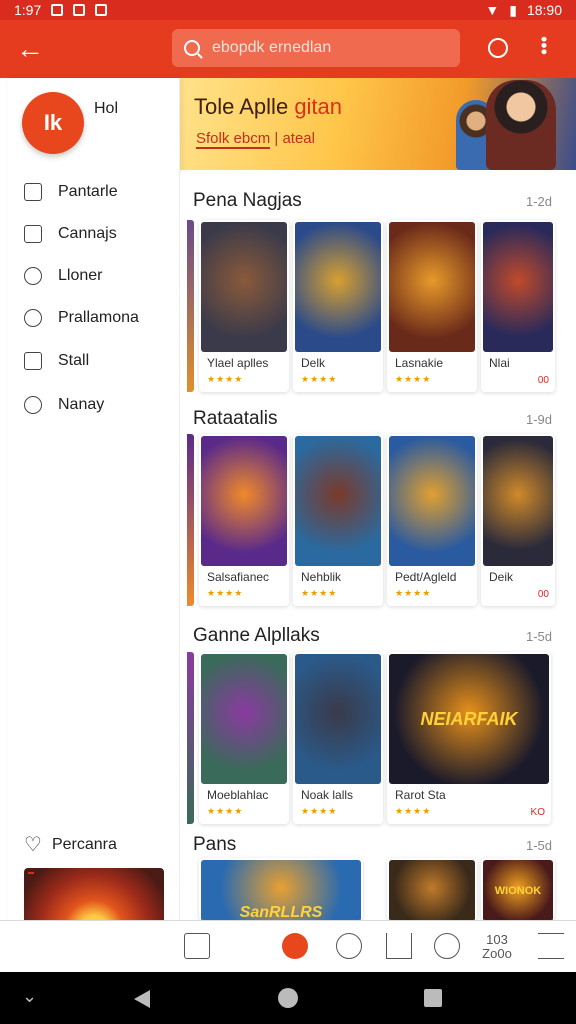 The width and height of the screenshot is (576, 1024). What do you see at coordinates (256, 635) in the screenshot?
I see `section-title: Ganne Alpllaks` at bounding box center [256, 635].